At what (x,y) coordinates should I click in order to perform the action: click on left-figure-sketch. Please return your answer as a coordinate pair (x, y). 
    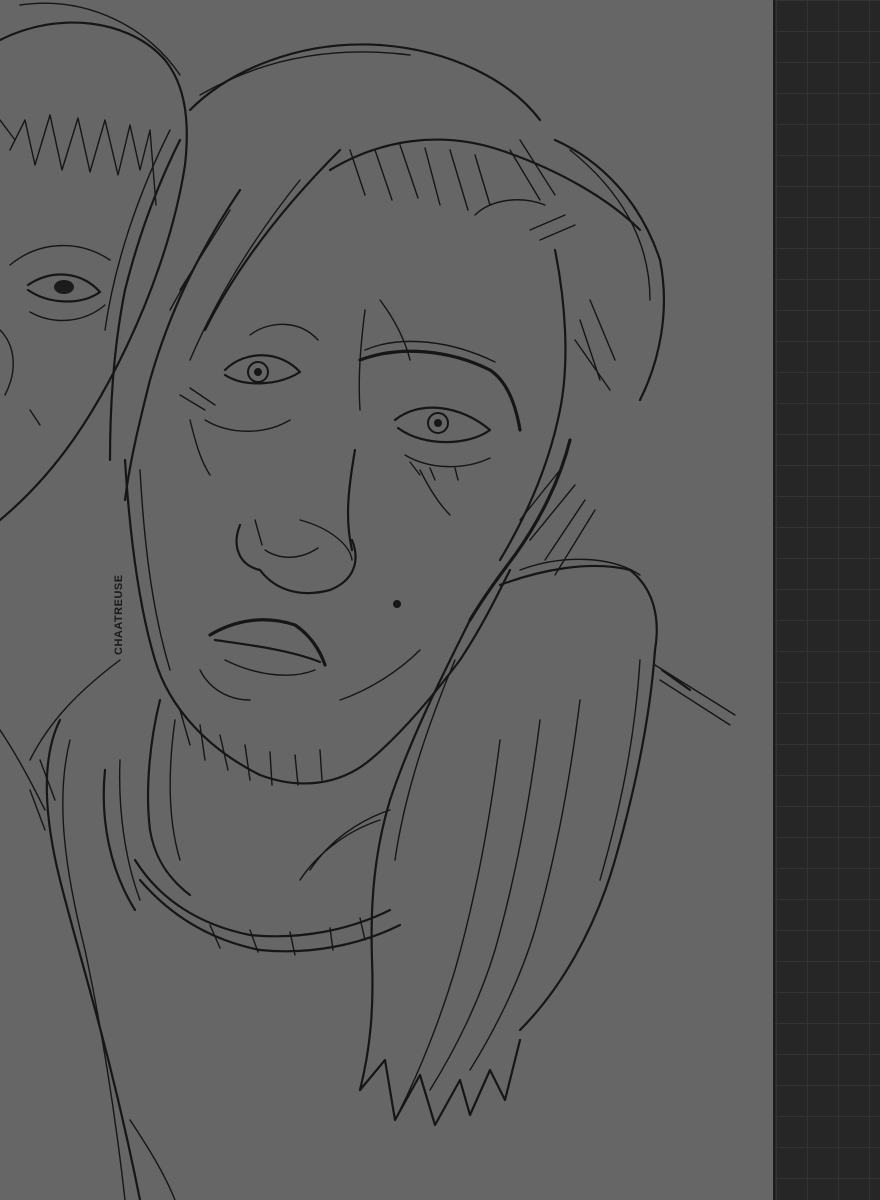
    Looking at the image, I should click on (94, 406).